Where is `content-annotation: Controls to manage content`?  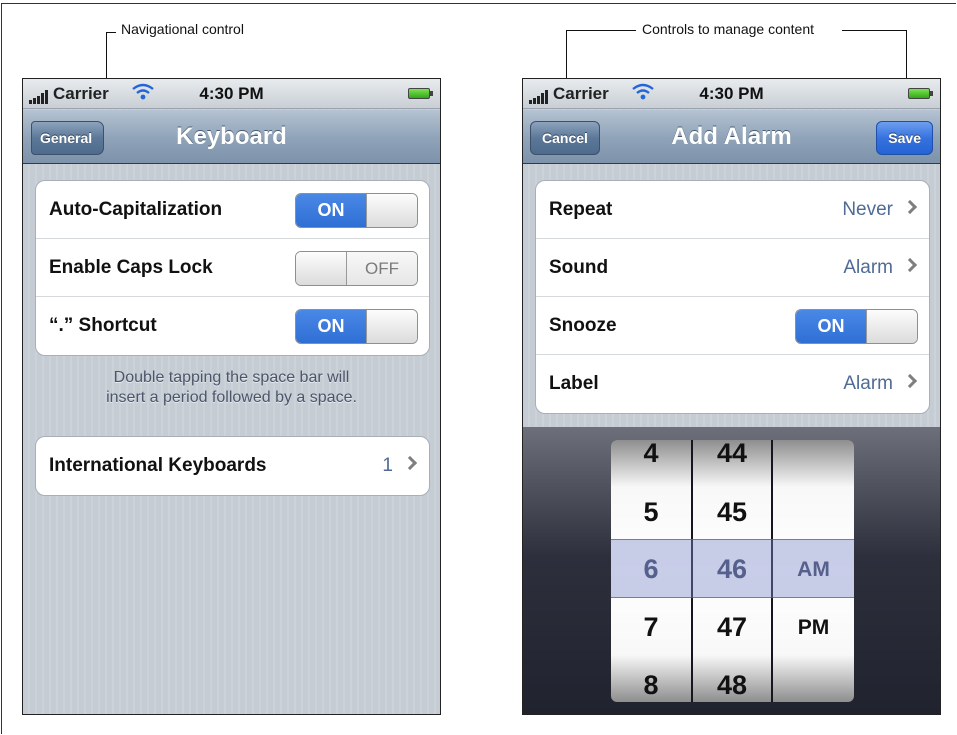 content-annotation: Controls to manage content is located at coordinates (728, 29).